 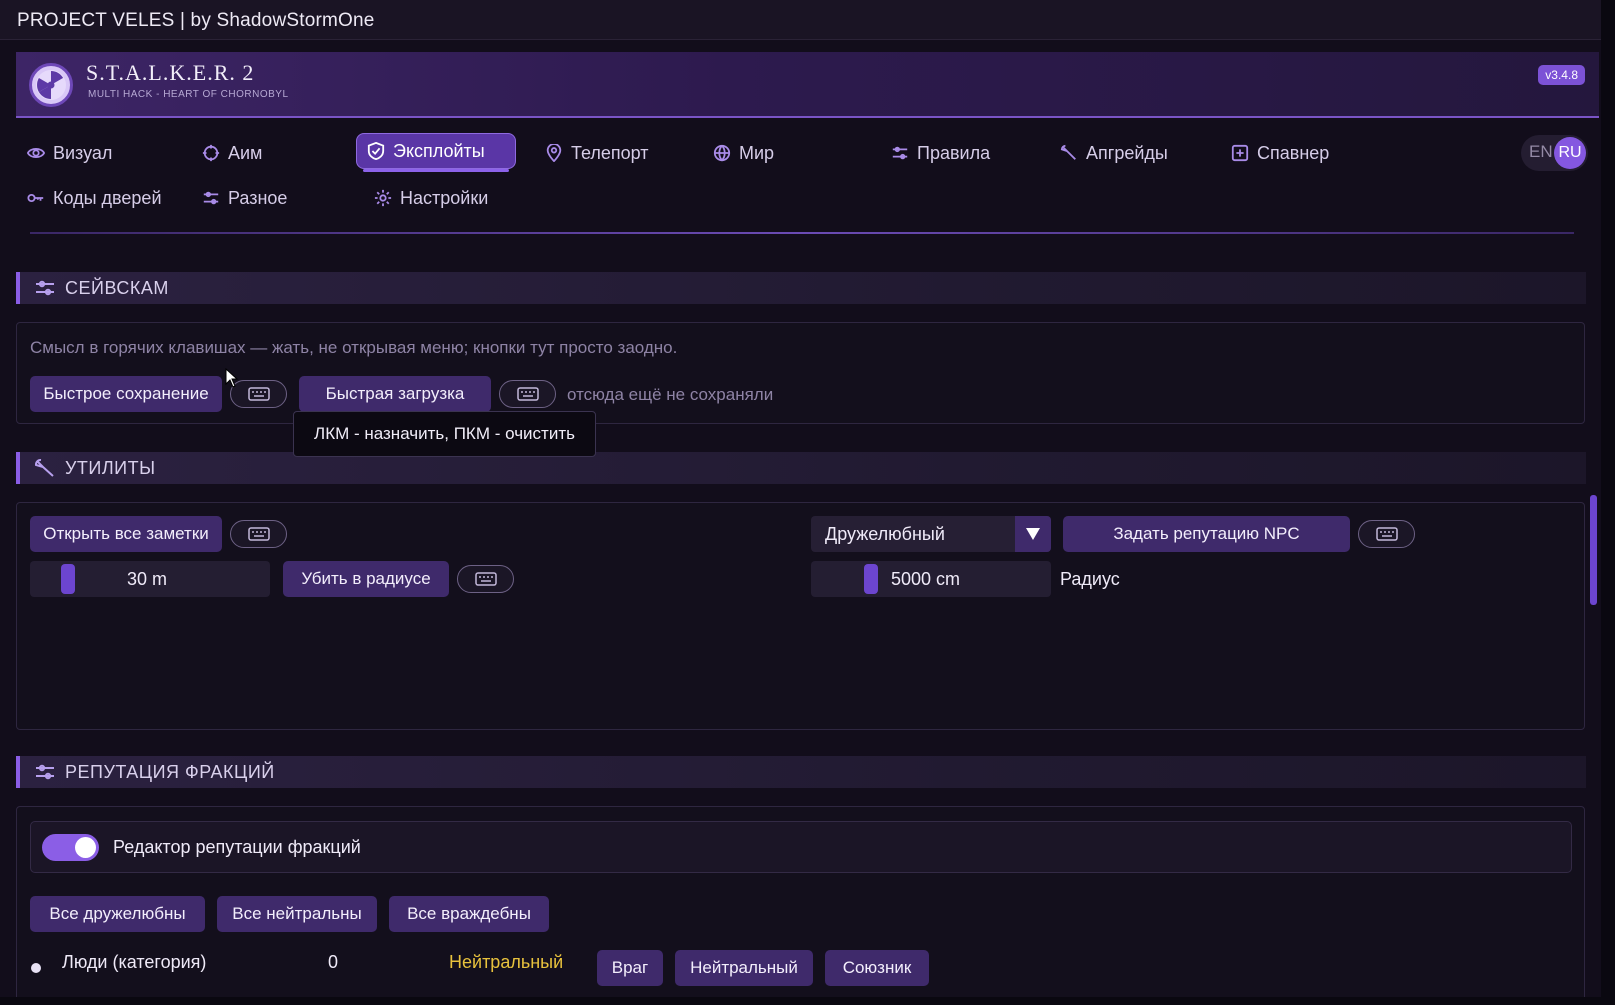 What do you see at coordinates (1090, 579) in the screenshot?
I see `radius-label: Радиус` at bounding box center [1090, 579].